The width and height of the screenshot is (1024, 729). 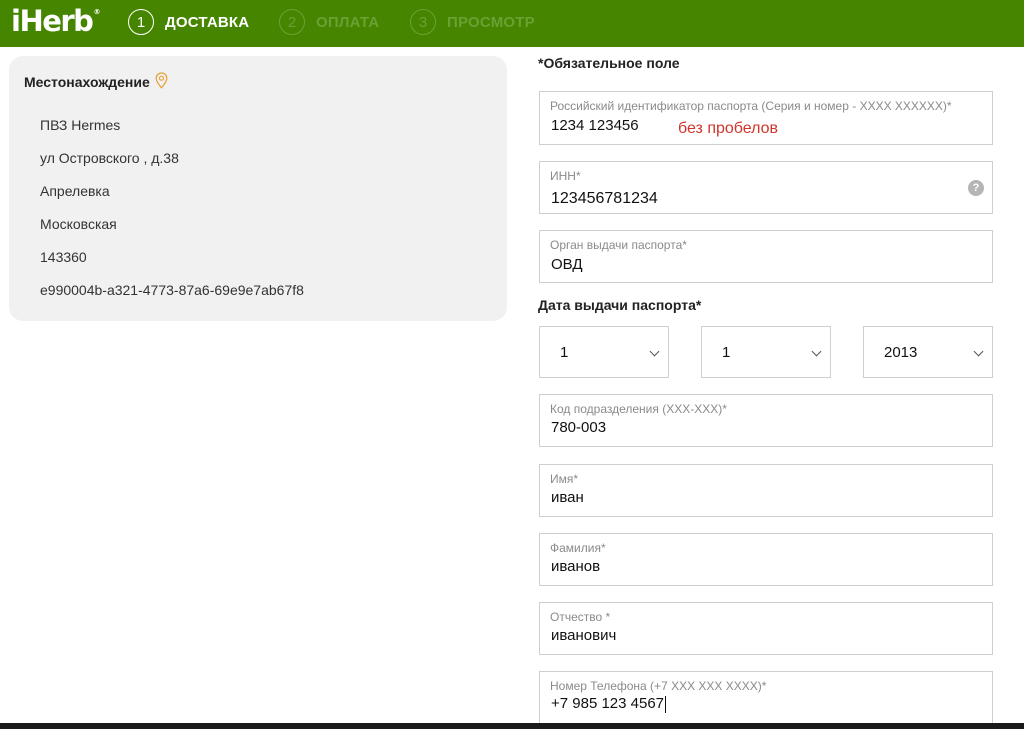 I want to click on phone-value: +7 985 123 4567, so click(x=608, y=703).